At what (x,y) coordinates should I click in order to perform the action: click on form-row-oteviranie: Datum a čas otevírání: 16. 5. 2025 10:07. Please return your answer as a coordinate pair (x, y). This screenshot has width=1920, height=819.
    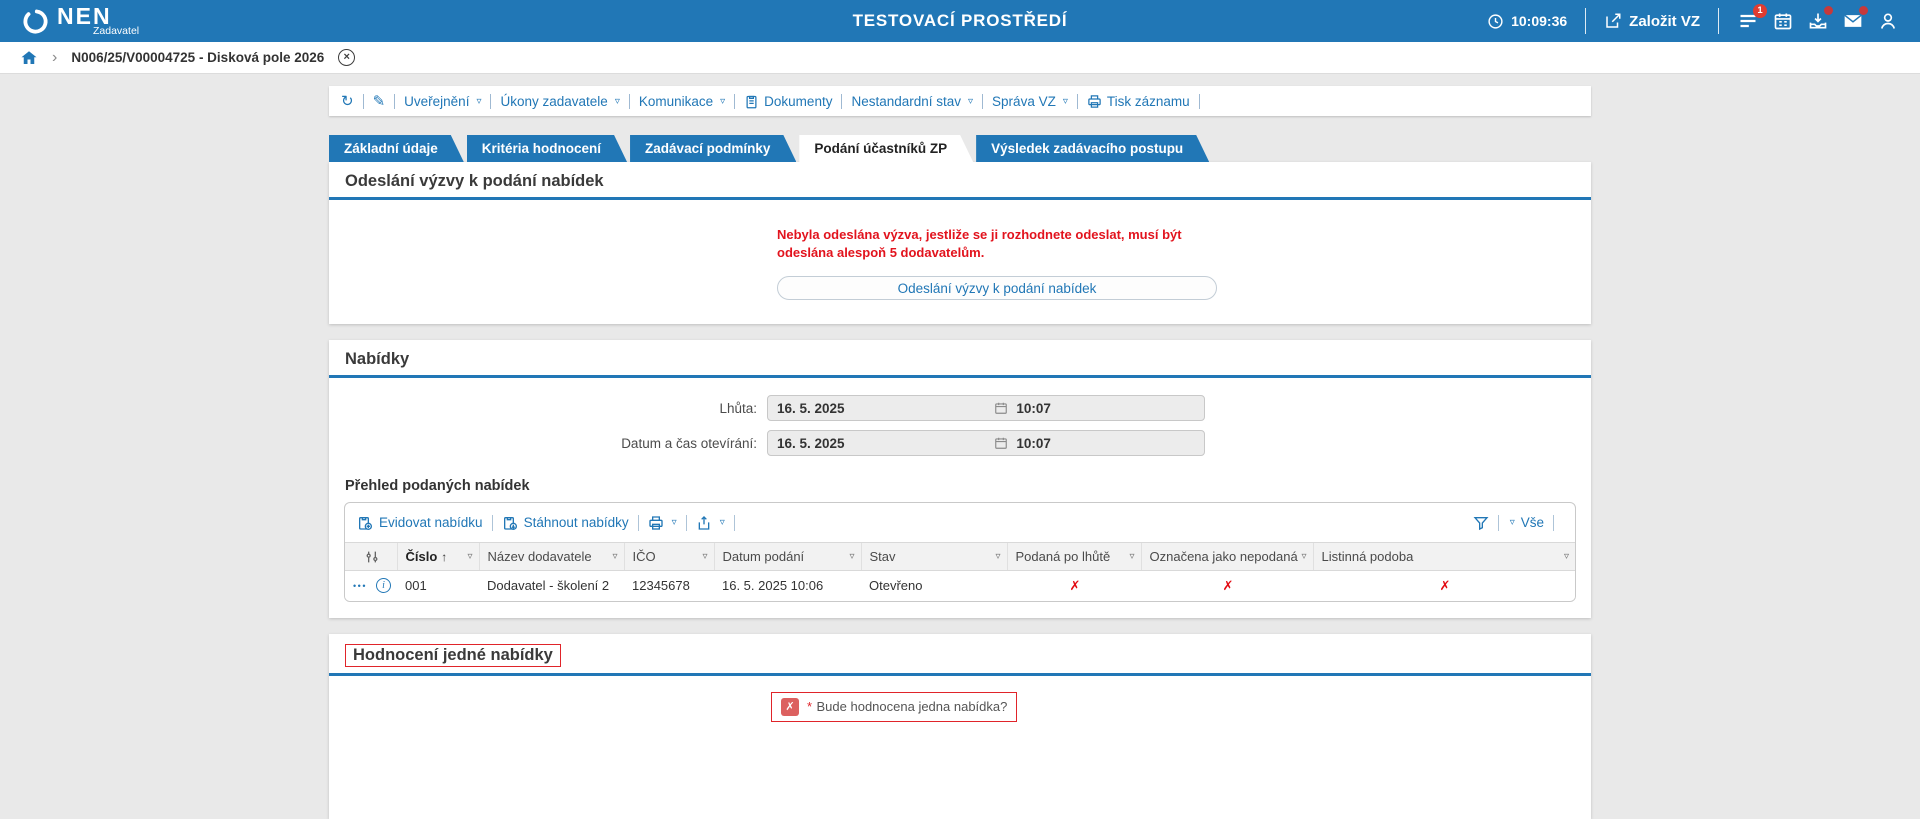
    Looking at the image, I should click on (960, 443).